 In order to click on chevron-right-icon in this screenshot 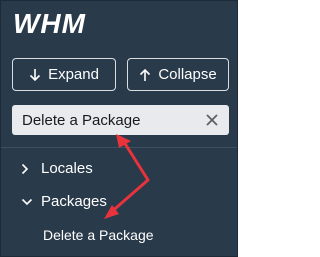, I will do `click(27, 169)`.